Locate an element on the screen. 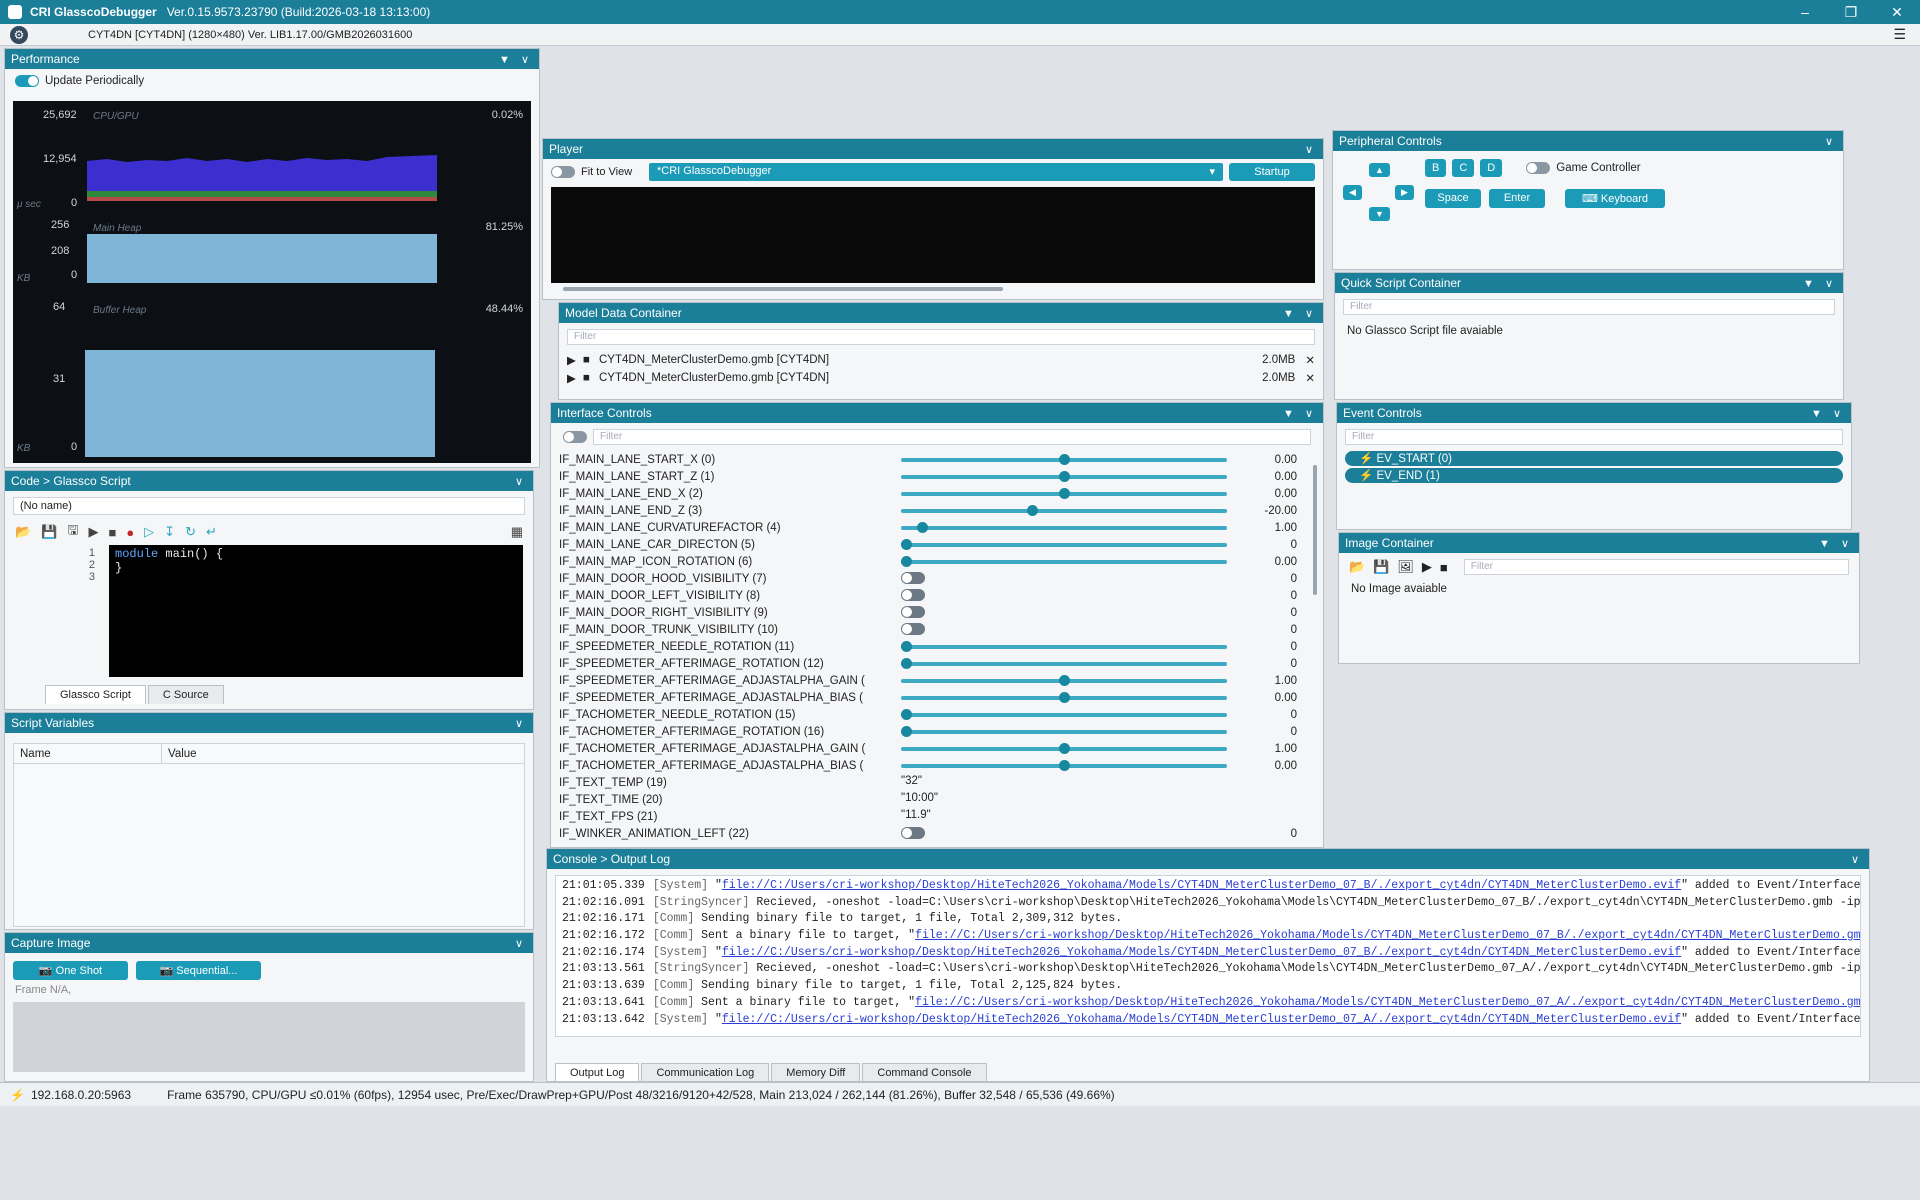 This screenshot has width=1920, height=1200. target-select: *CRI GlasscoDebugger ▾ is located at coordinates (936, 172).